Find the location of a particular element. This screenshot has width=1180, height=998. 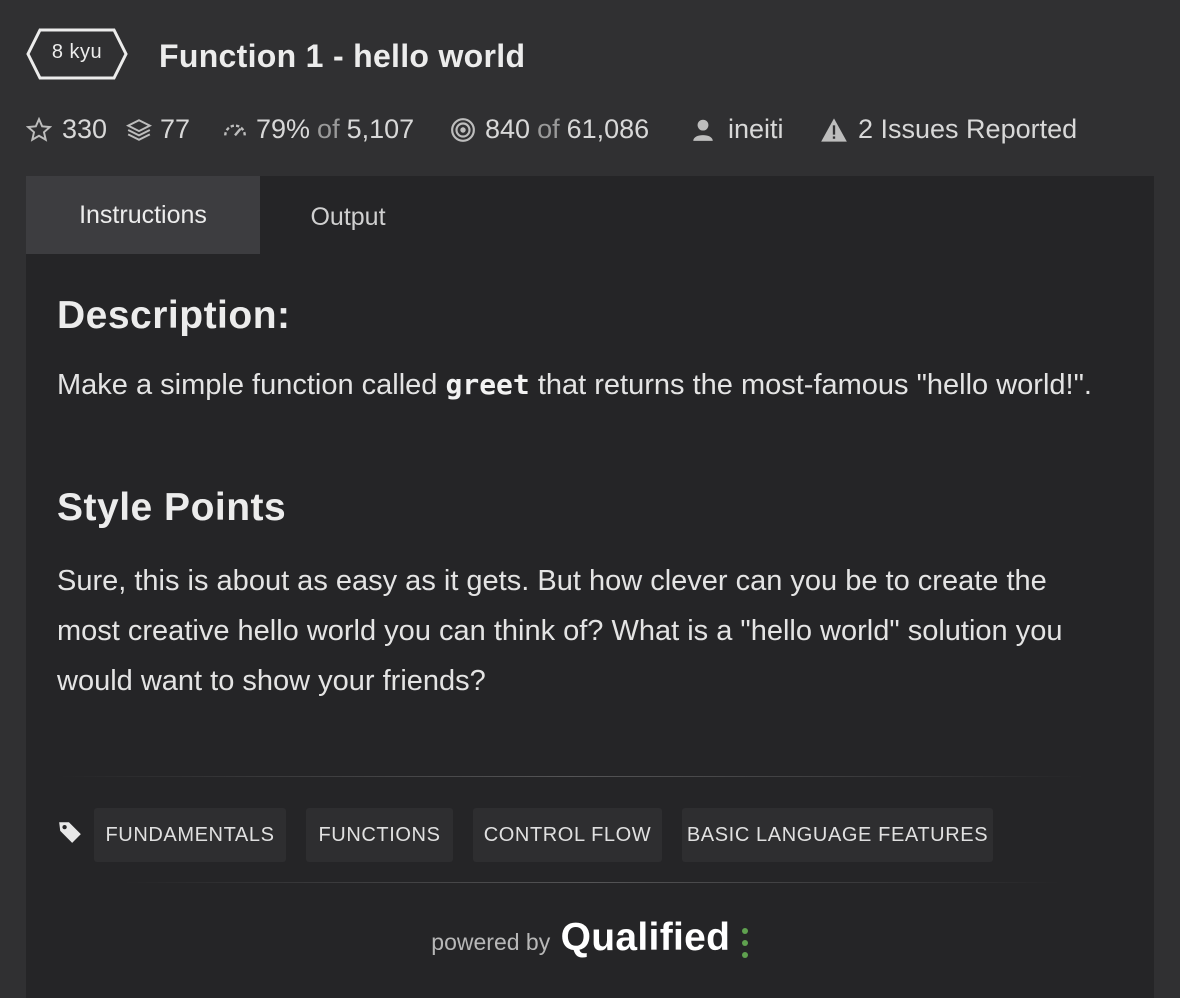

description-text-before: Make a simple function called is located at coordinates (251, 385).